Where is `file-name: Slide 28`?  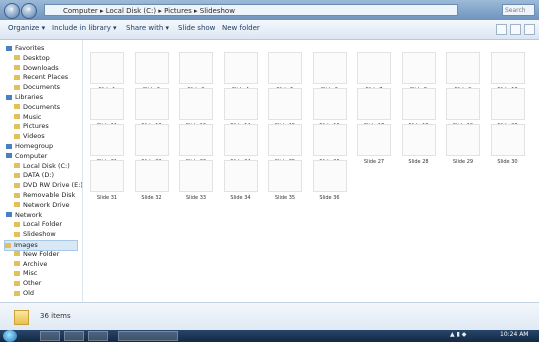 file-name: Slide 28 is located at coordinates (418, 162).